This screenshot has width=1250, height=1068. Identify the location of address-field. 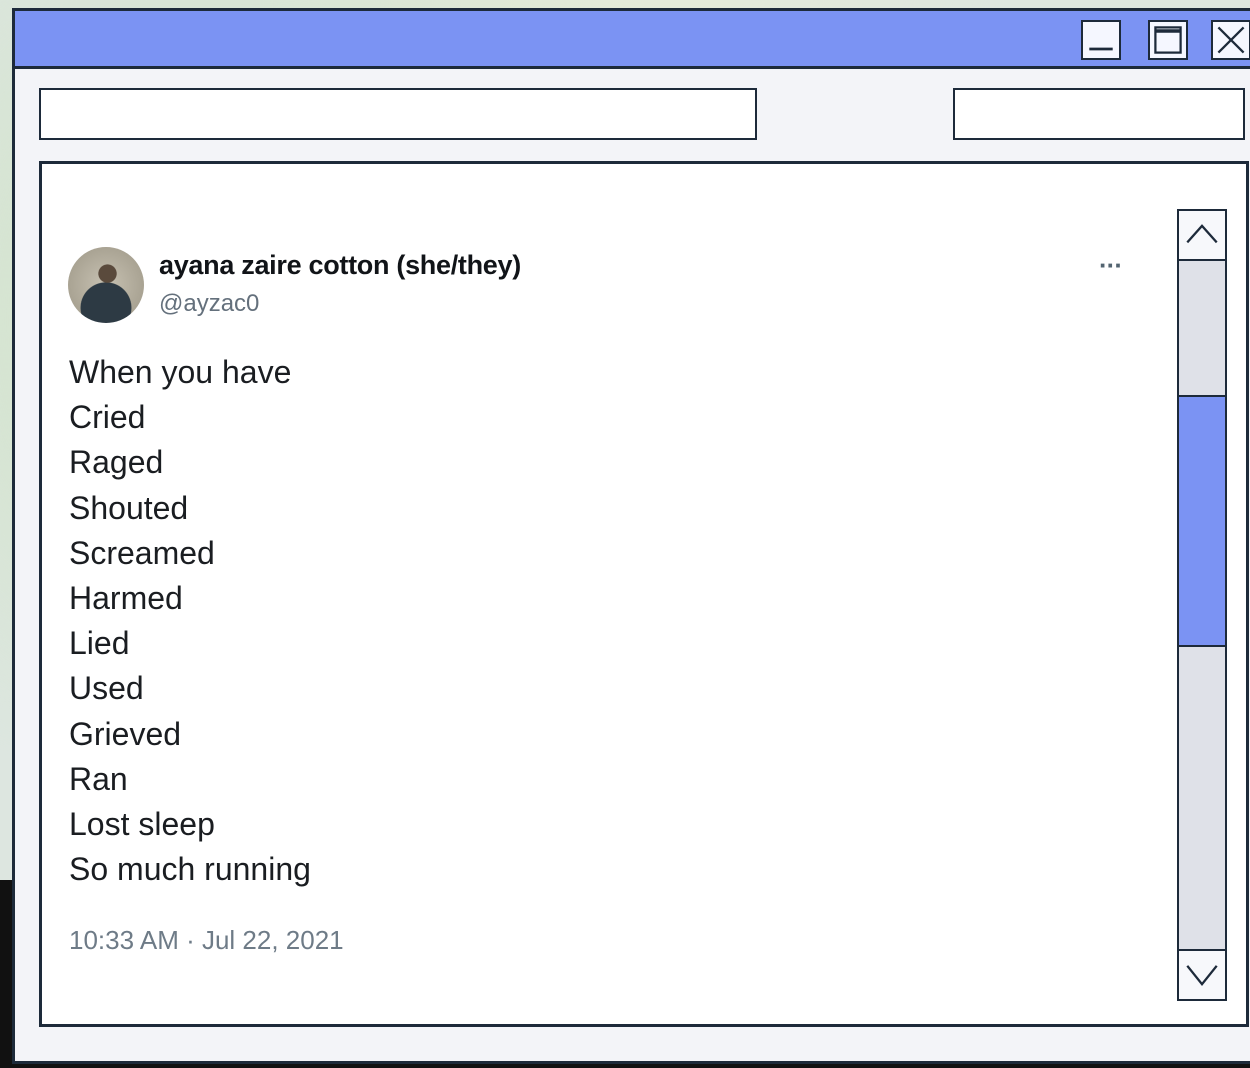
(398, 114).